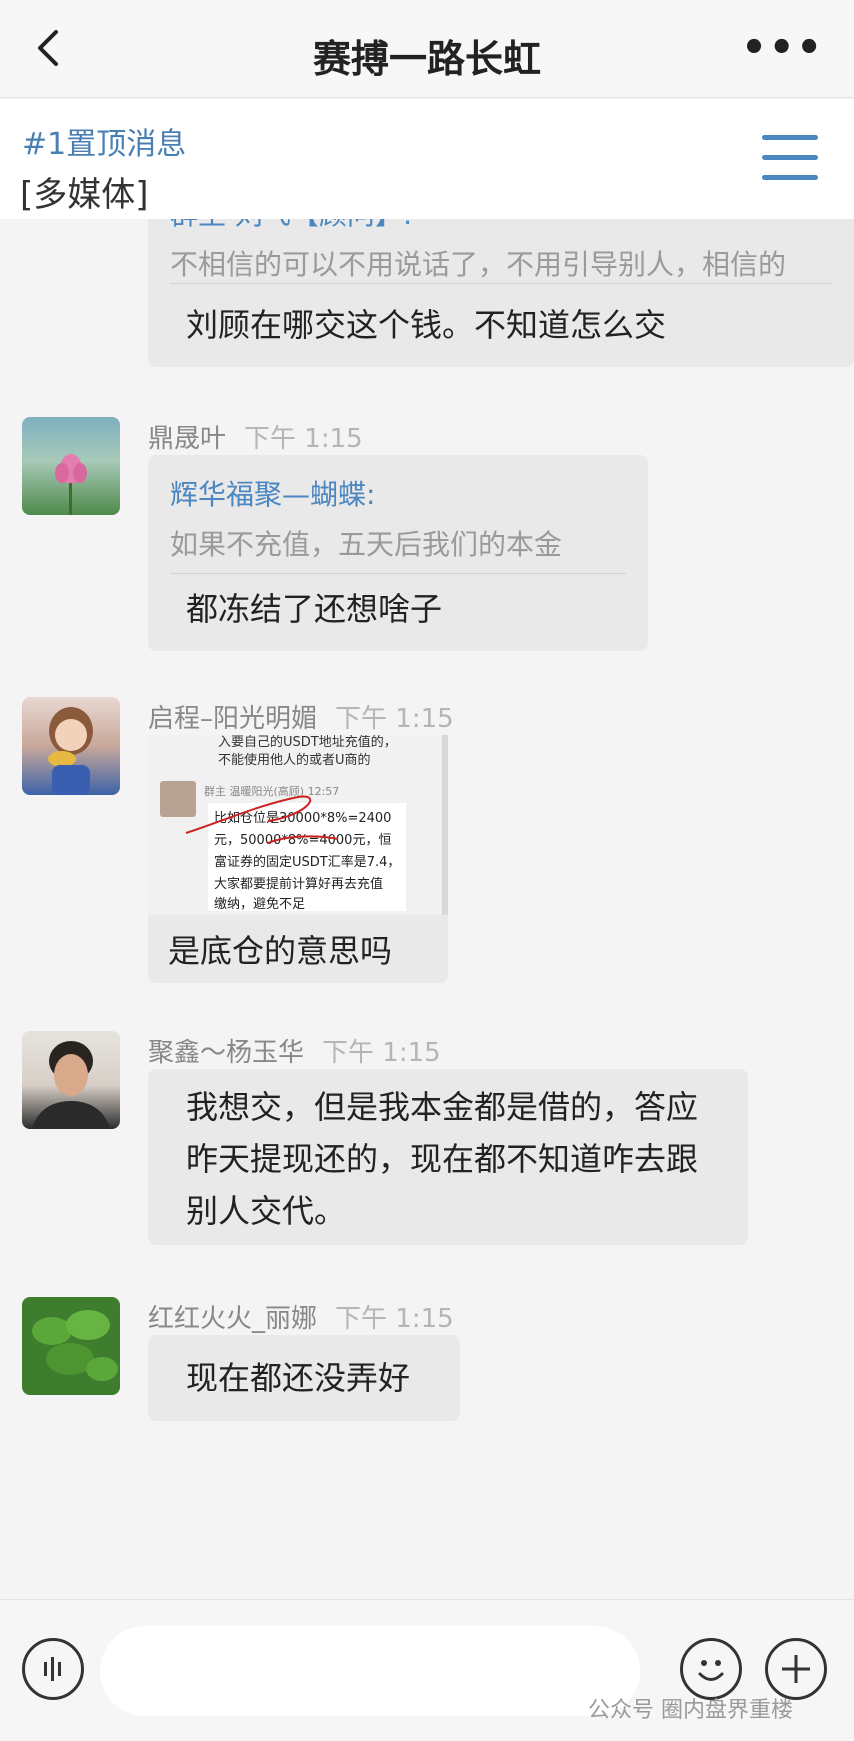 The height and width of the screenshot is (1741, 854). Describe the element at coordinates (233, 1319) in the screenshot. I see `sender-label: 红红火火_丽娜` at that location.